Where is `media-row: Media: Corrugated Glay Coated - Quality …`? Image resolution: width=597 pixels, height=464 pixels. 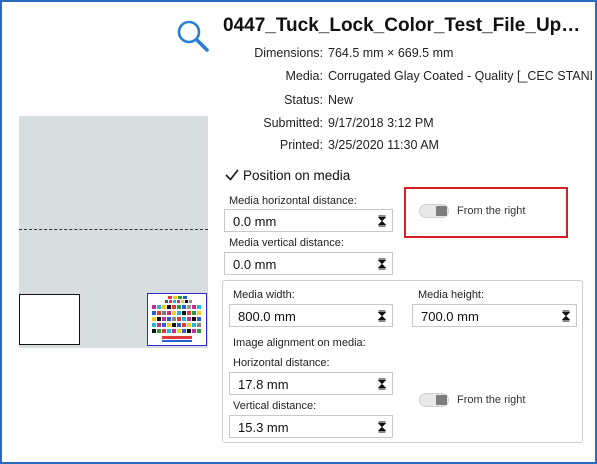
media-row: Media: Corrugated Glay Coated - Quality … is located at coordinates (376, 77).